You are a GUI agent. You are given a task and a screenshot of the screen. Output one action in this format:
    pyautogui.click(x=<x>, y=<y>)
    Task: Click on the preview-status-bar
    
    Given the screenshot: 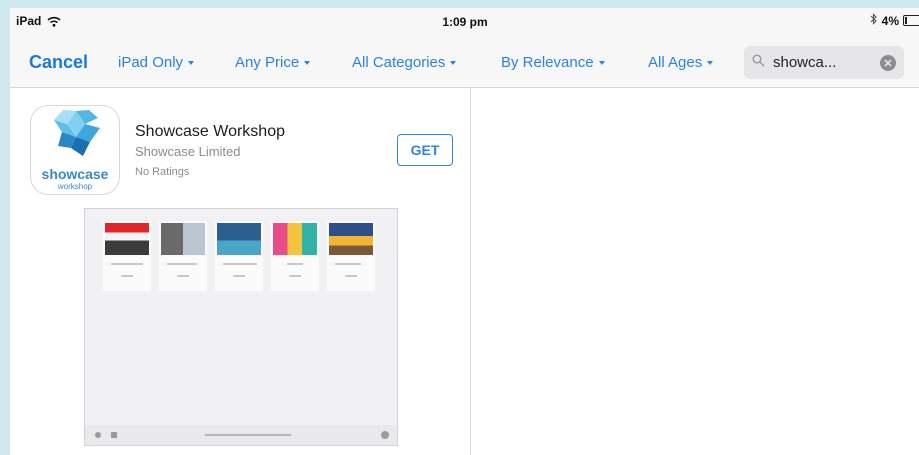 What is the action you would take?
    pyautogui.click(x=241, y=213)
    